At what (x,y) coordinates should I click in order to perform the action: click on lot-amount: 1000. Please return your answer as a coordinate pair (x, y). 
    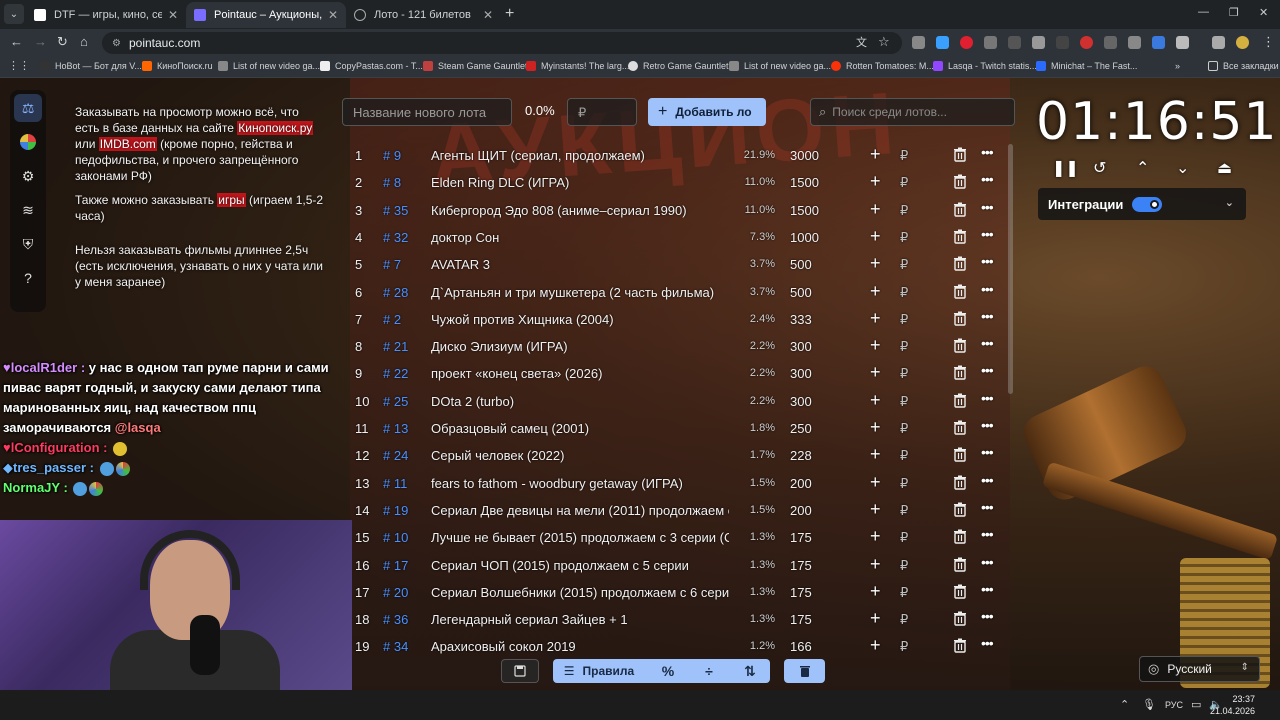
    Looking at the image, I should click on (804, 237).